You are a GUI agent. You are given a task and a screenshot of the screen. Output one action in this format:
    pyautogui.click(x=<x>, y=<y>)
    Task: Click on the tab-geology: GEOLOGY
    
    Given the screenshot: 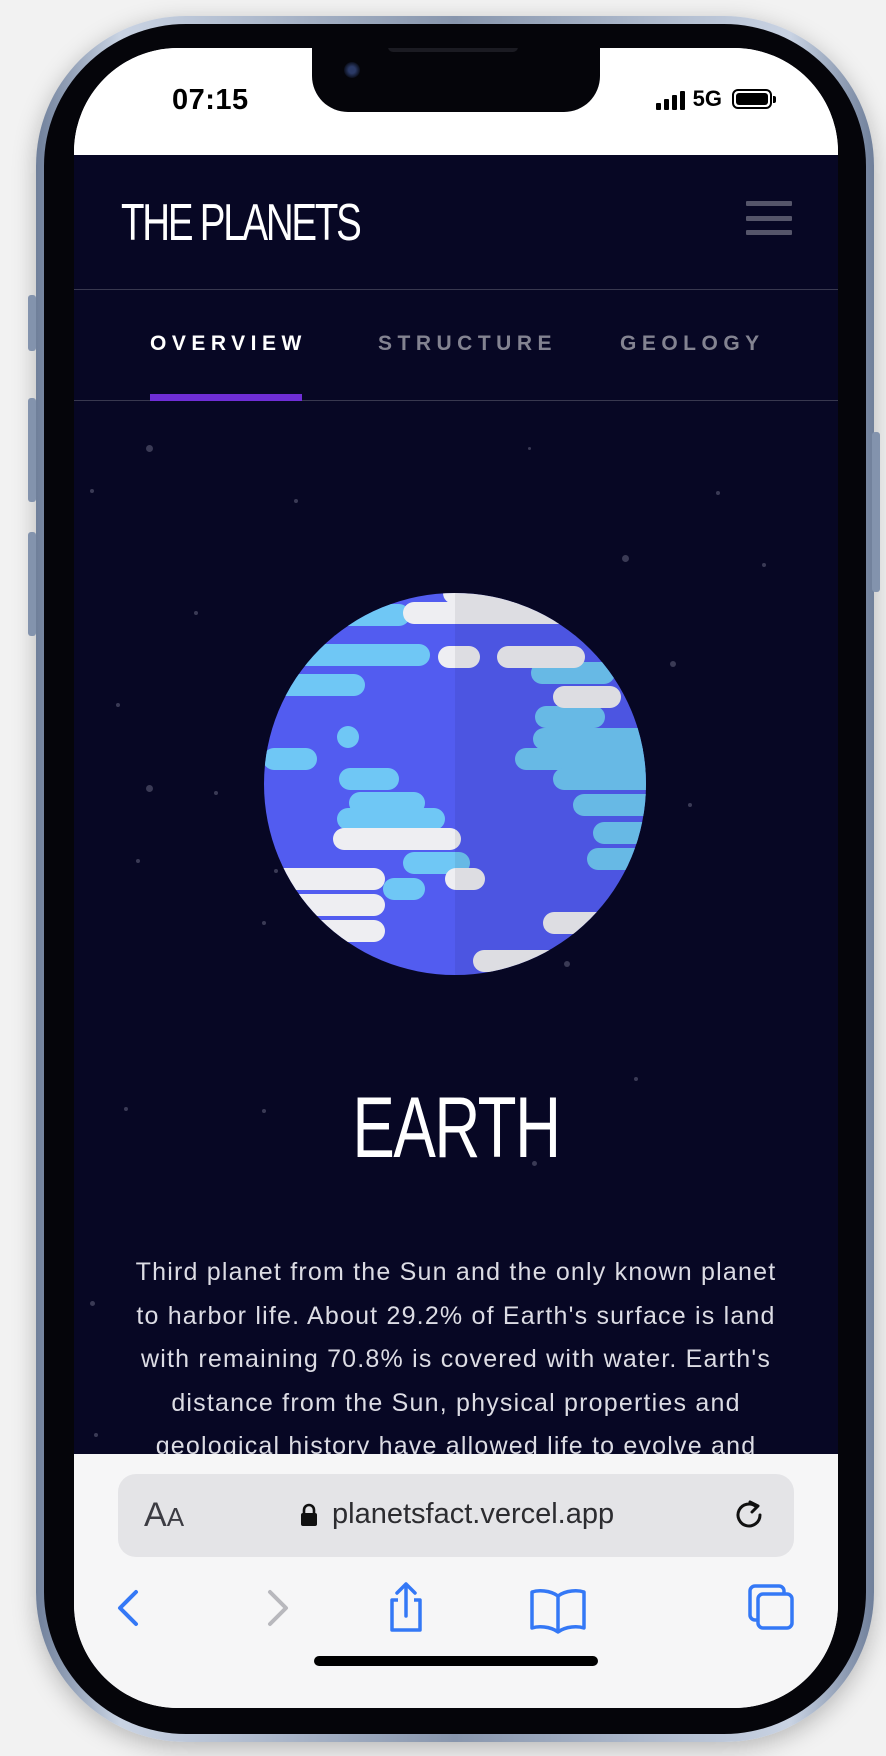 What is the action you would take?
    pyautogui.click(x=692, y=344)
    